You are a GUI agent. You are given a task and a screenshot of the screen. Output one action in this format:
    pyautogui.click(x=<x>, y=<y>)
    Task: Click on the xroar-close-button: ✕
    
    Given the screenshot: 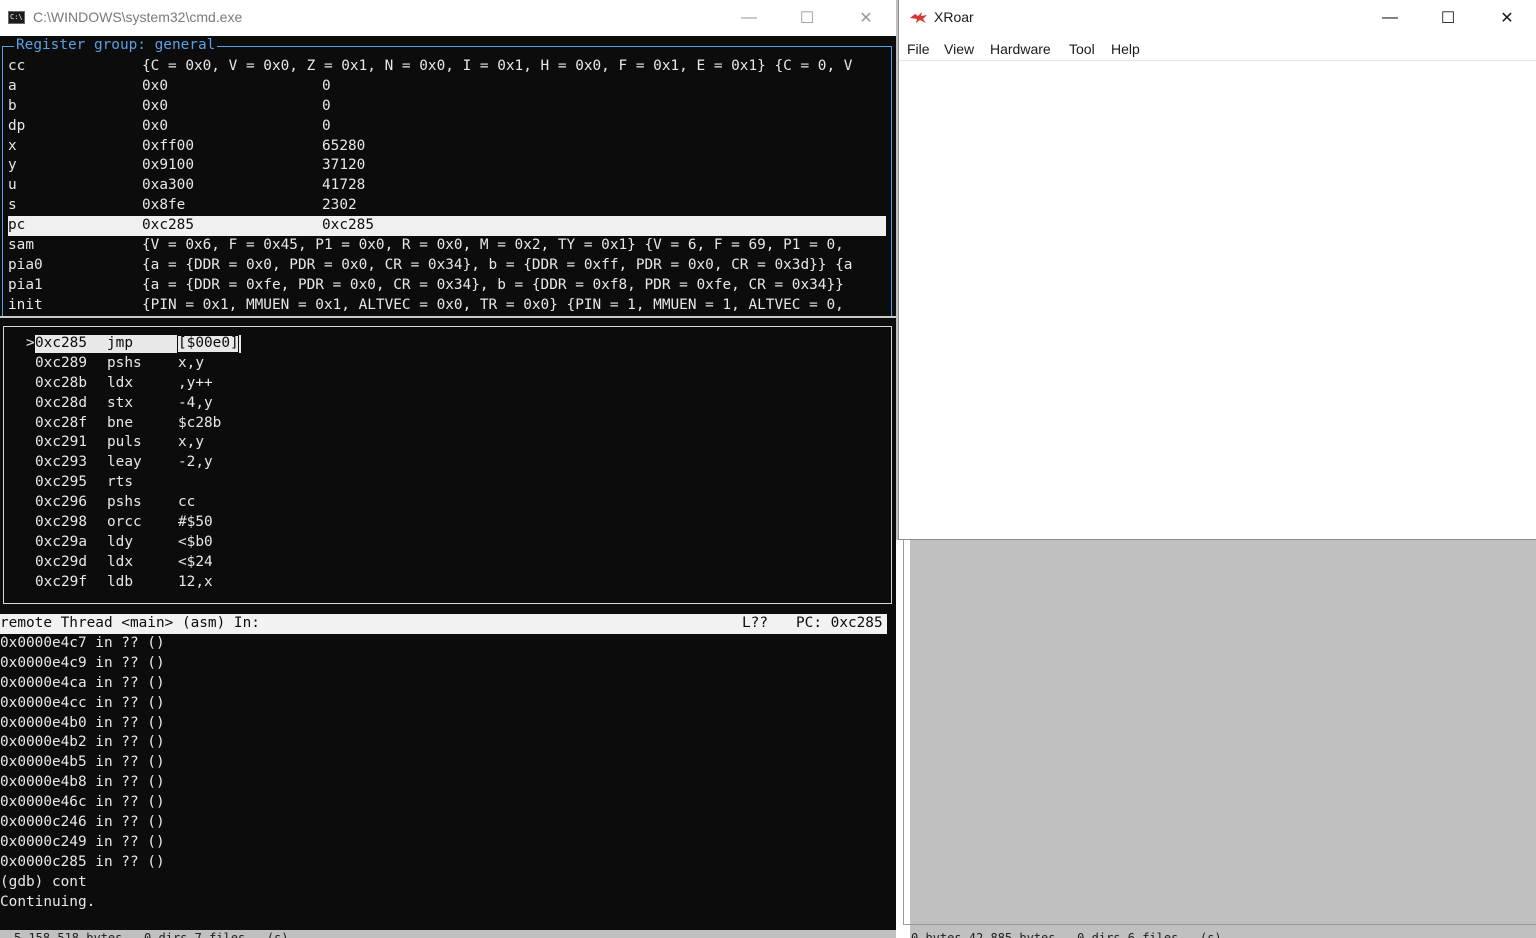 What is the action you would take?
    pyautogui.click(x=1507, y=18)
    